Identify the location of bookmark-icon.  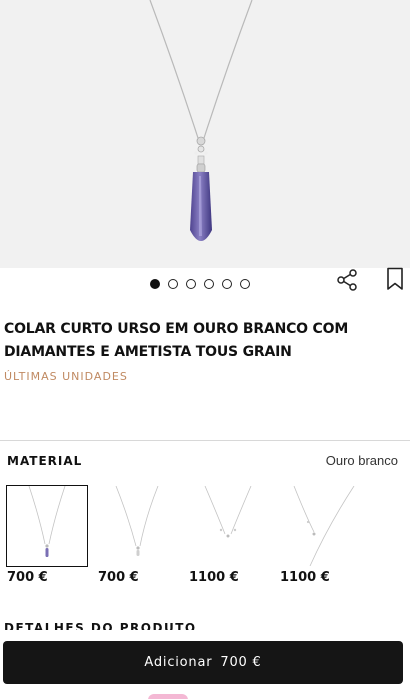
(395, 279).